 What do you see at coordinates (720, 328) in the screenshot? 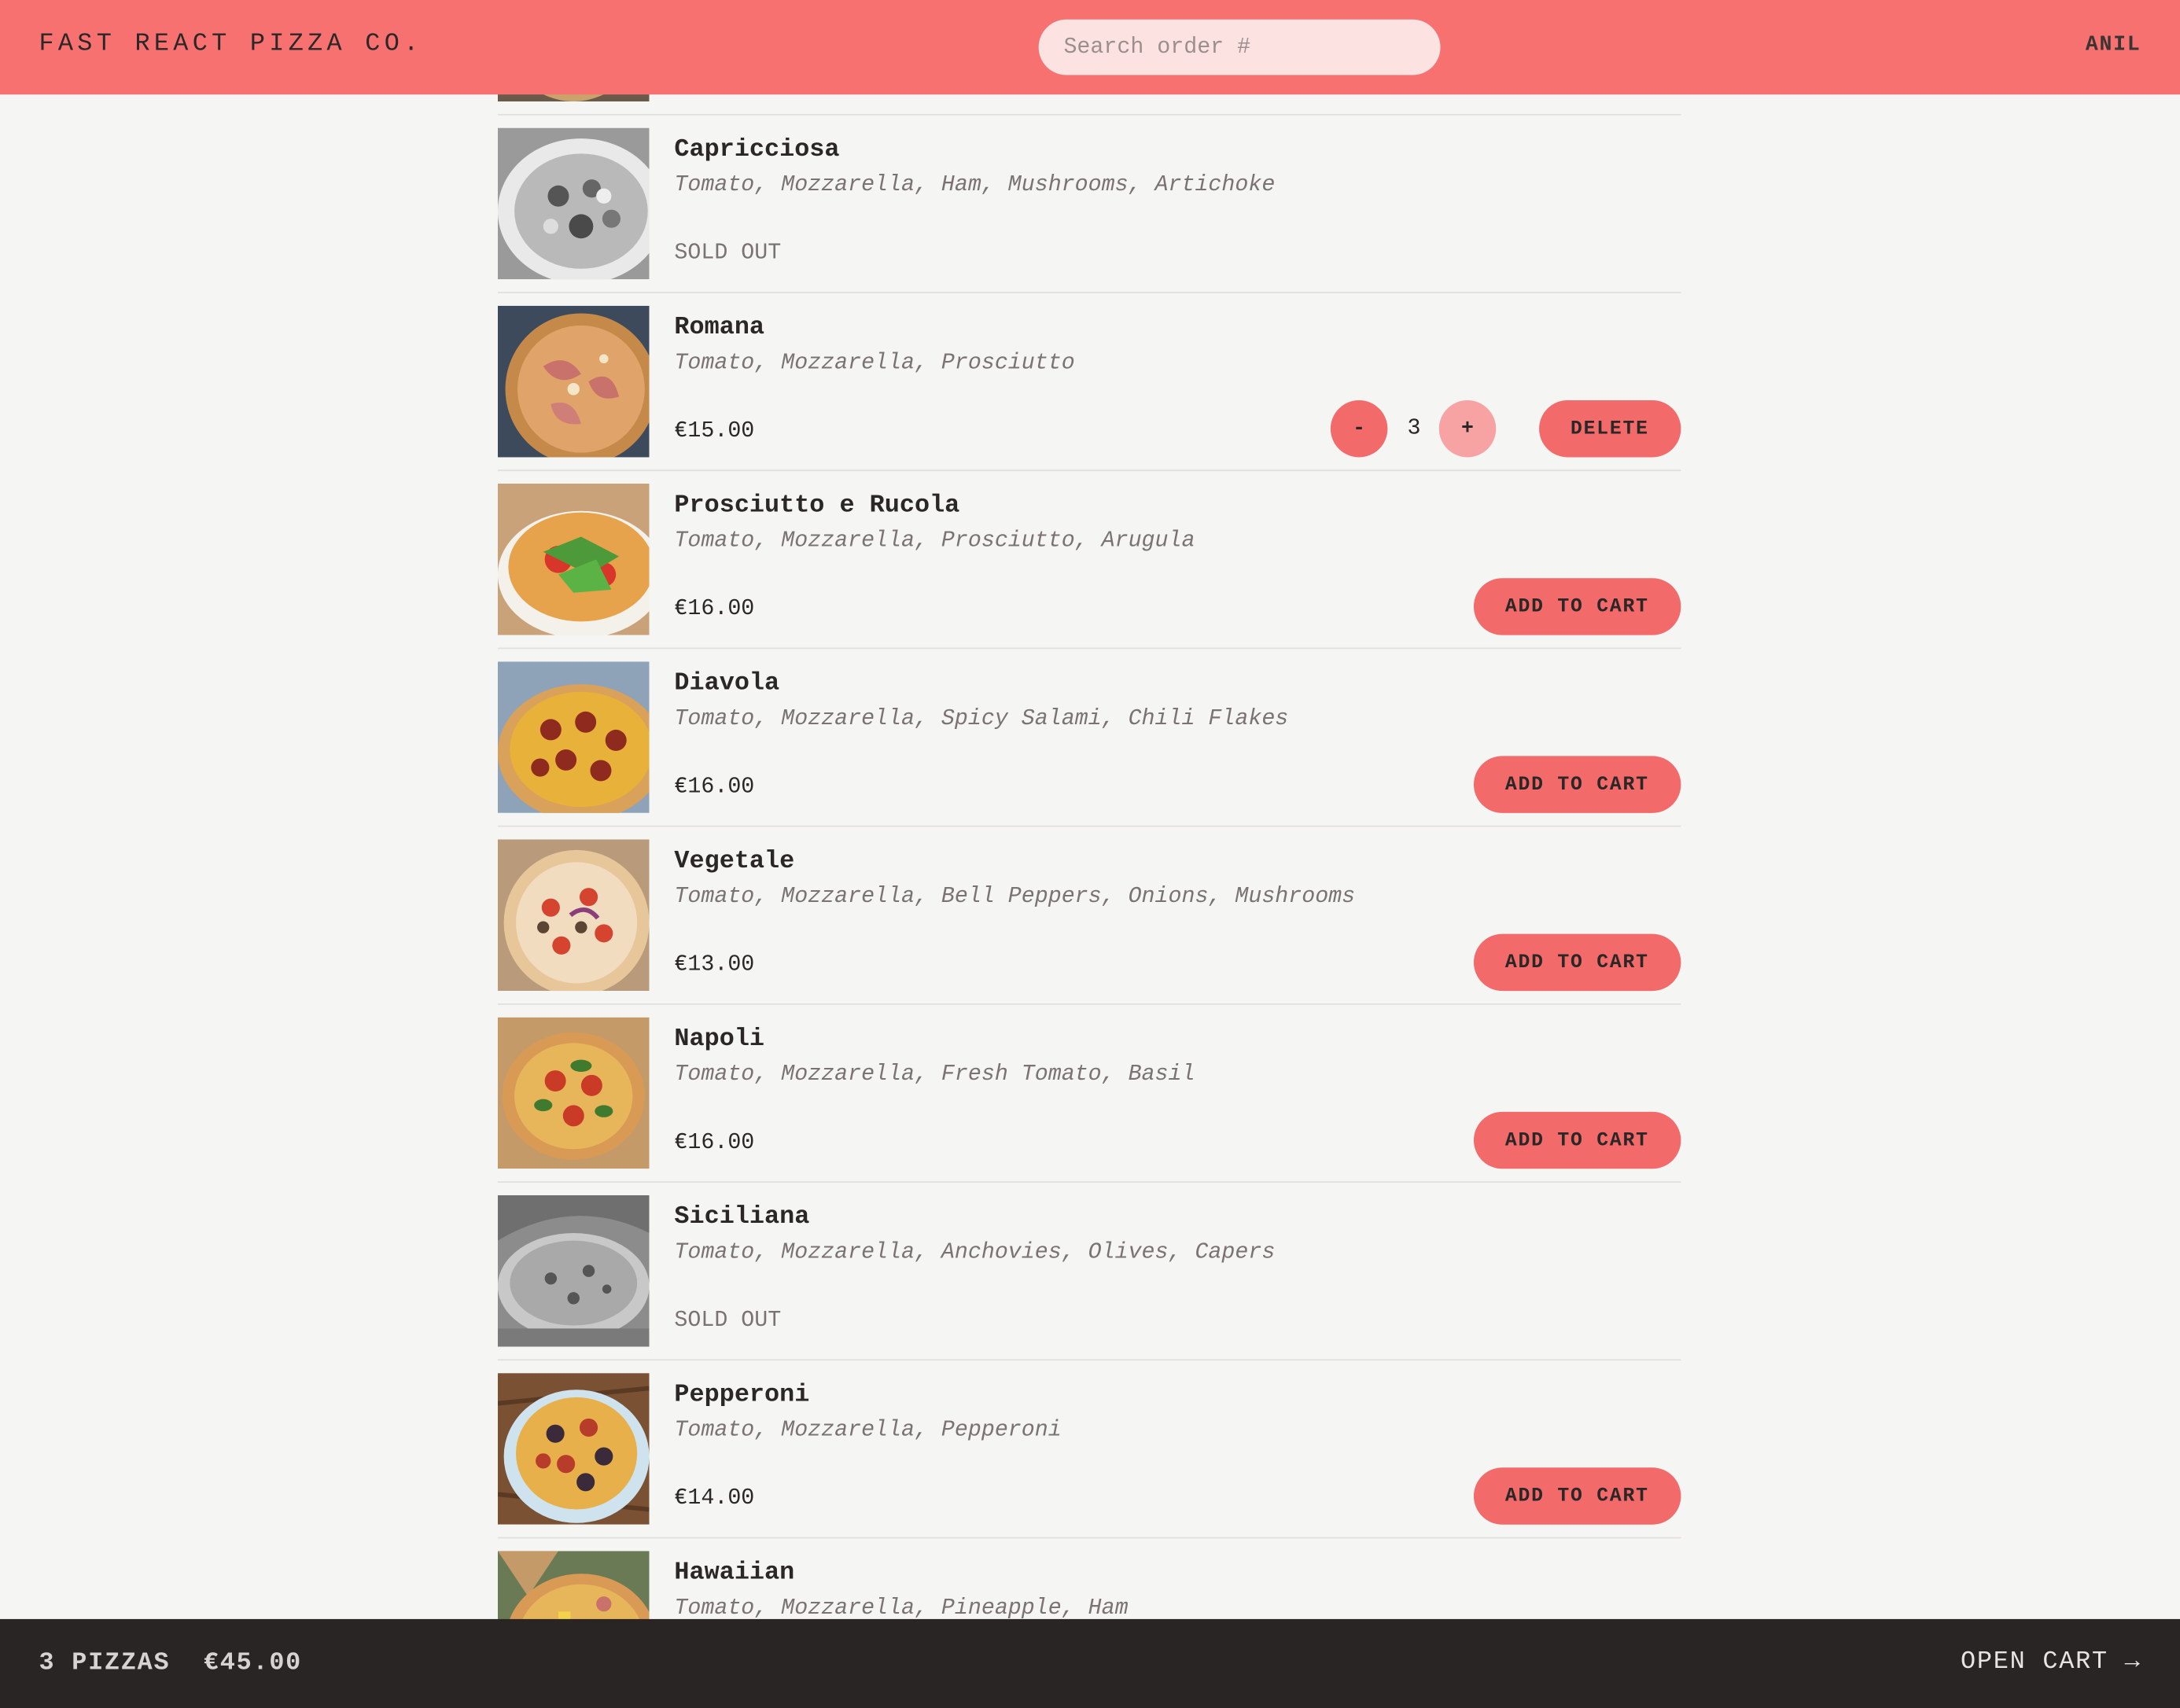
I see `pizza-name: Romana` at bounding box center [720, 328].